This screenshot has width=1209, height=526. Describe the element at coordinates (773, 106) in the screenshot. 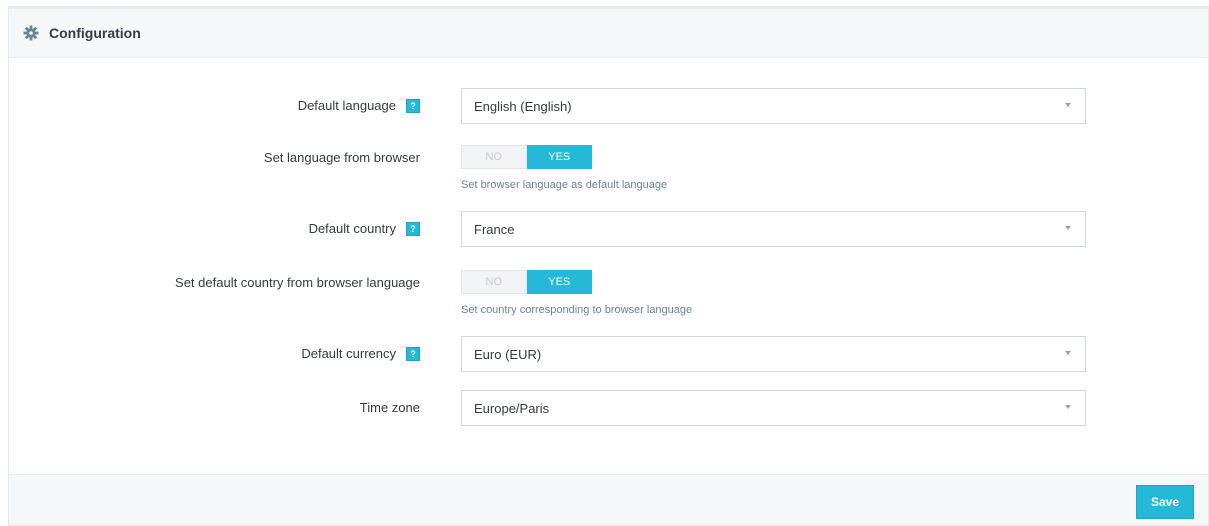

I see `default-language-select: English (English)` at that location.